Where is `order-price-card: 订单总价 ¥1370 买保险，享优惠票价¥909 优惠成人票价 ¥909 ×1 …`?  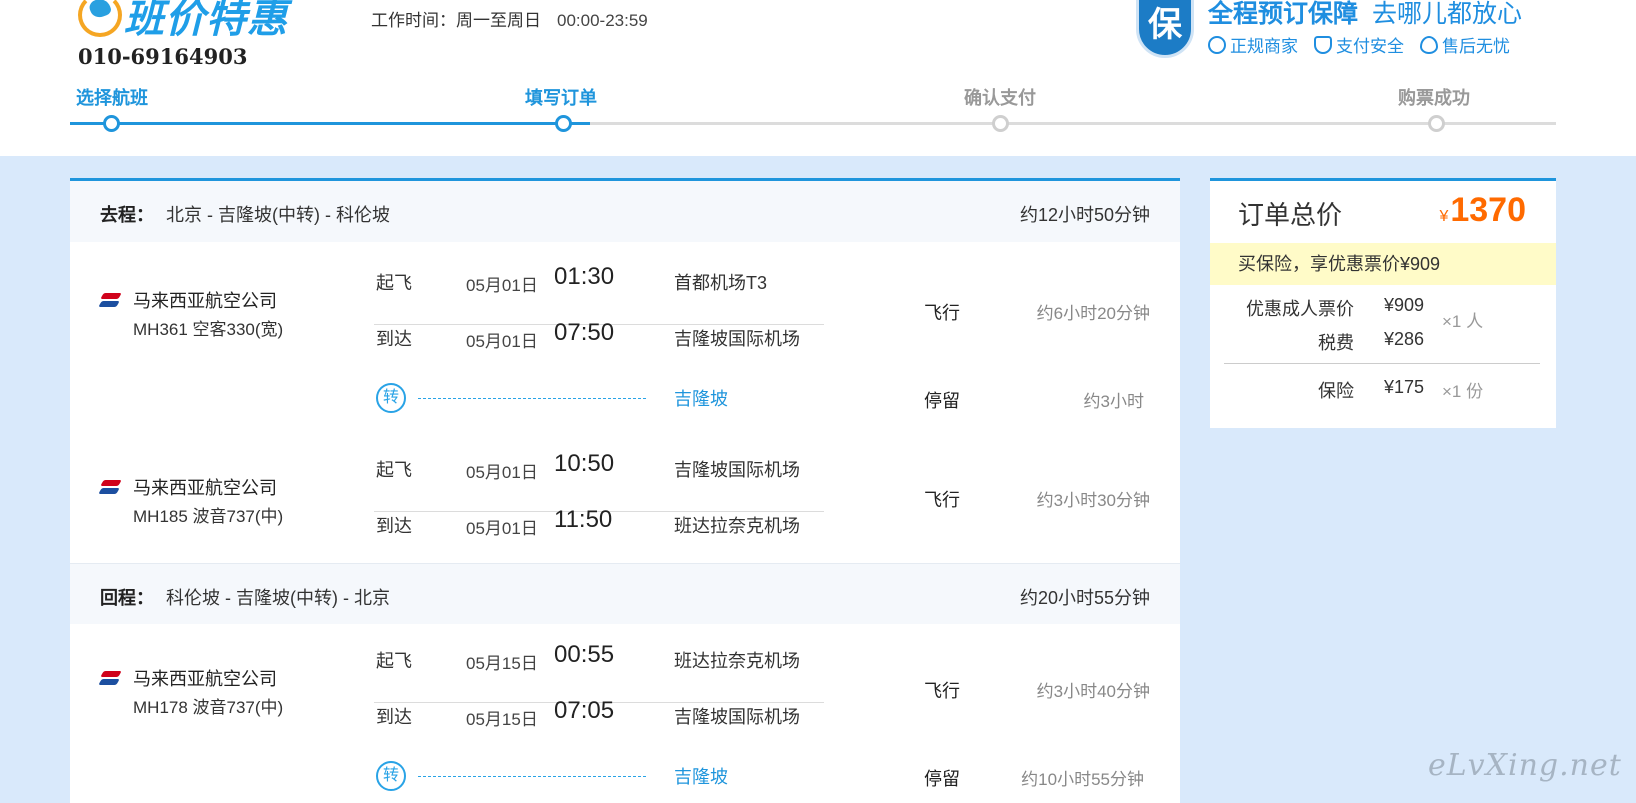
order-price-card: 订单总价 ¥1370 买保险，享优惠票价¥909 优惠成人票价 ¥909 ×1 … is located at coordinates (1383, 303).